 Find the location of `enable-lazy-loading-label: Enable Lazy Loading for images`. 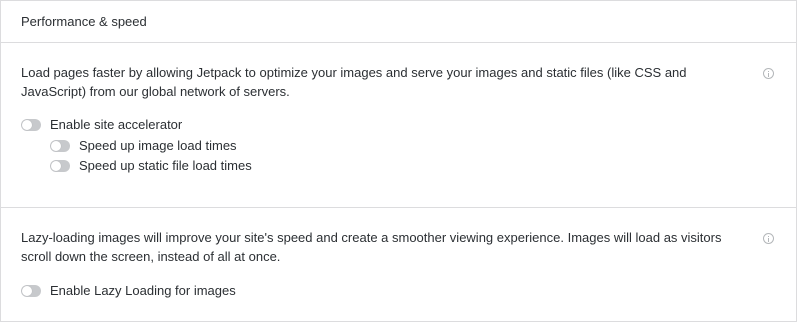

enable-lazy-loading-label: Enable Lazy Loading for images is located at coordinates (143, 291).